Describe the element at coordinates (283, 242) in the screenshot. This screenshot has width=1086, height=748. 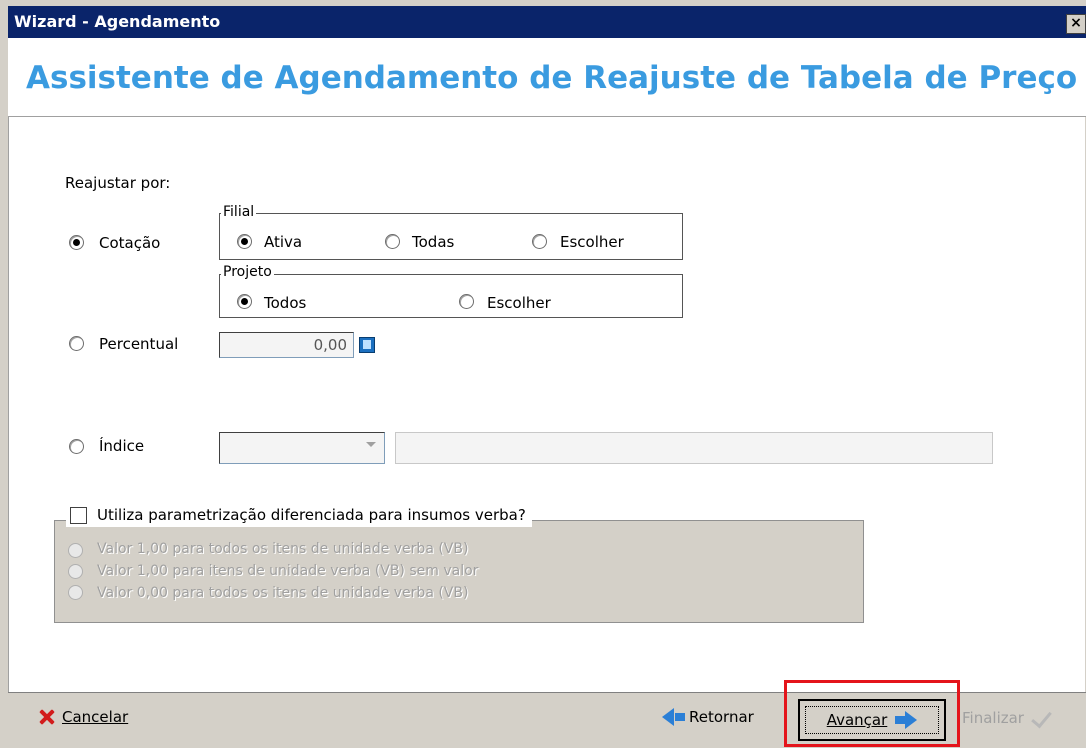
I see `filial-ativa-label: Ativa` at that location.